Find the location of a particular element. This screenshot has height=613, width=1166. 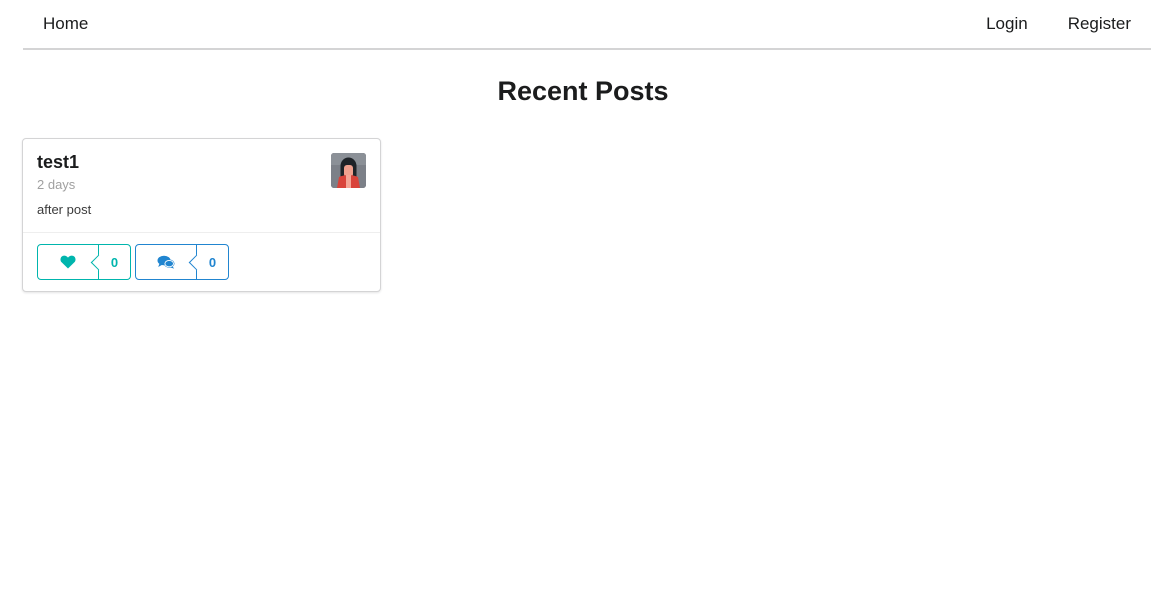

post-timestamp: 2 days is located at coordinates (201, 185).